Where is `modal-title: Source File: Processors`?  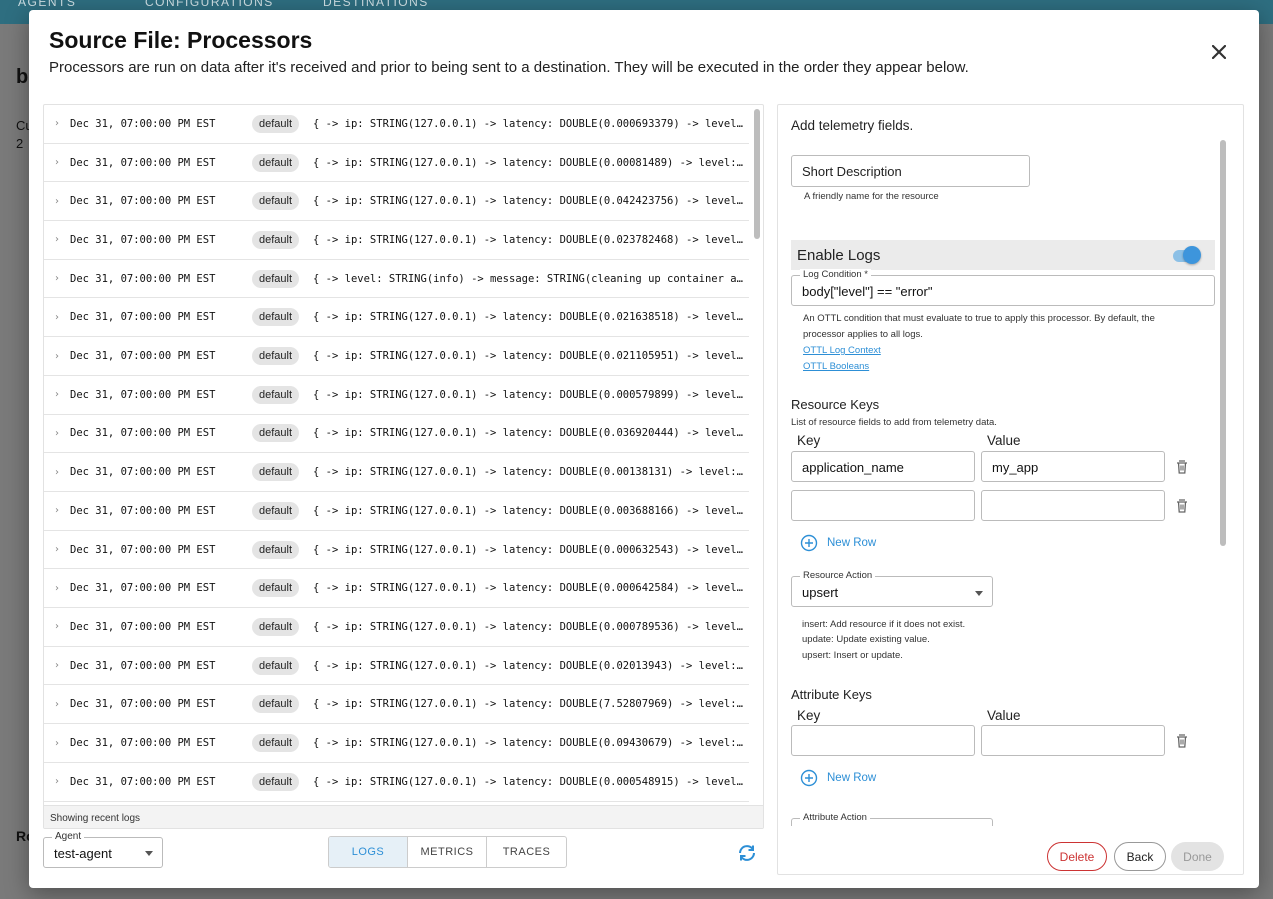 modal-title: Source File: Processors is located at coordinates (181, 40).